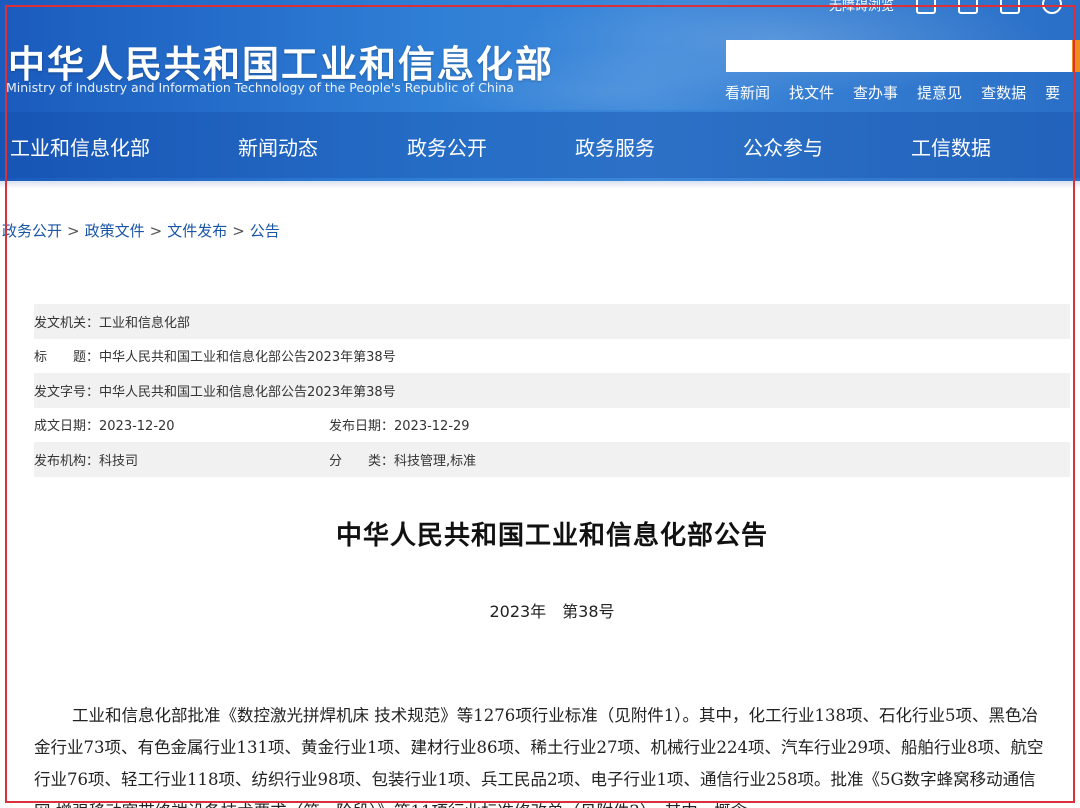 The width and height of the screenshot is (1080, 808). Describe the element at coordinates (278, 146) in the screenshot. I see `nav-item-news: 新闻动态` at that location.